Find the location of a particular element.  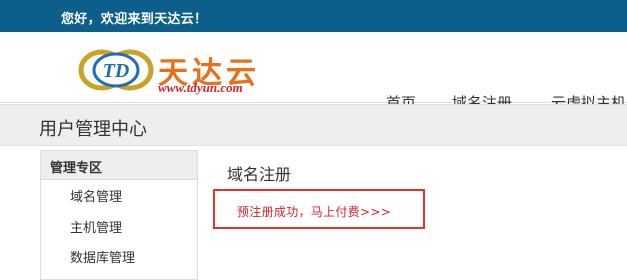

welcome-text: 您好，欢迎来到天达云！ is located at coordinates (134, 19).